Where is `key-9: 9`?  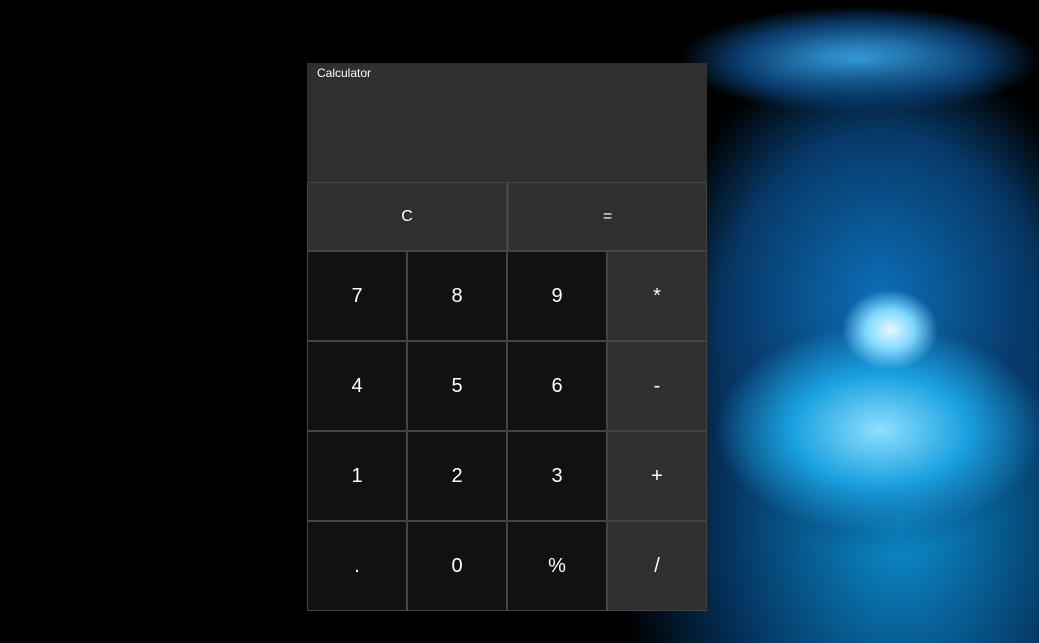
key-9: 9 is located at coordinates (557, 296).